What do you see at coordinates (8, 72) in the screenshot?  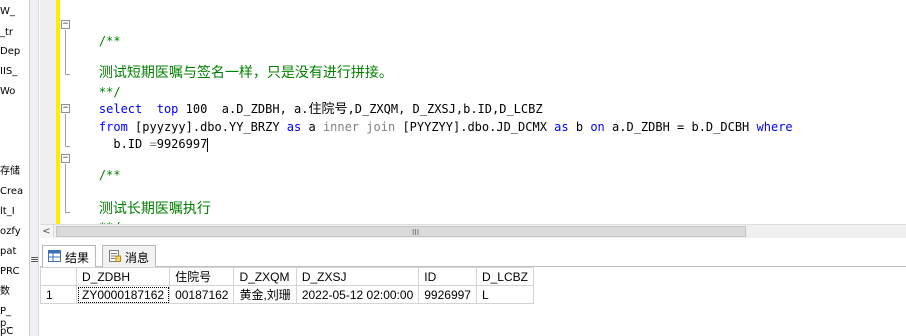 I see `explorer-item: IIS_` at bounding box center [8, 72].